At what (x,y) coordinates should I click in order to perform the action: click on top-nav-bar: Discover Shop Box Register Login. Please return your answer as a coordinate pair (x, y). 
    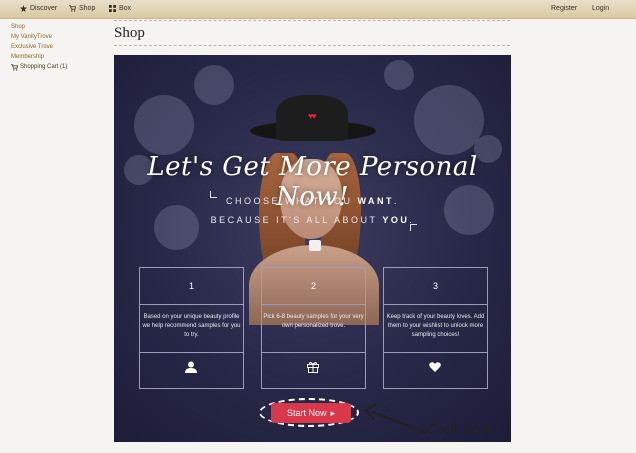
    Looking at the image, I should click on (318, 9).